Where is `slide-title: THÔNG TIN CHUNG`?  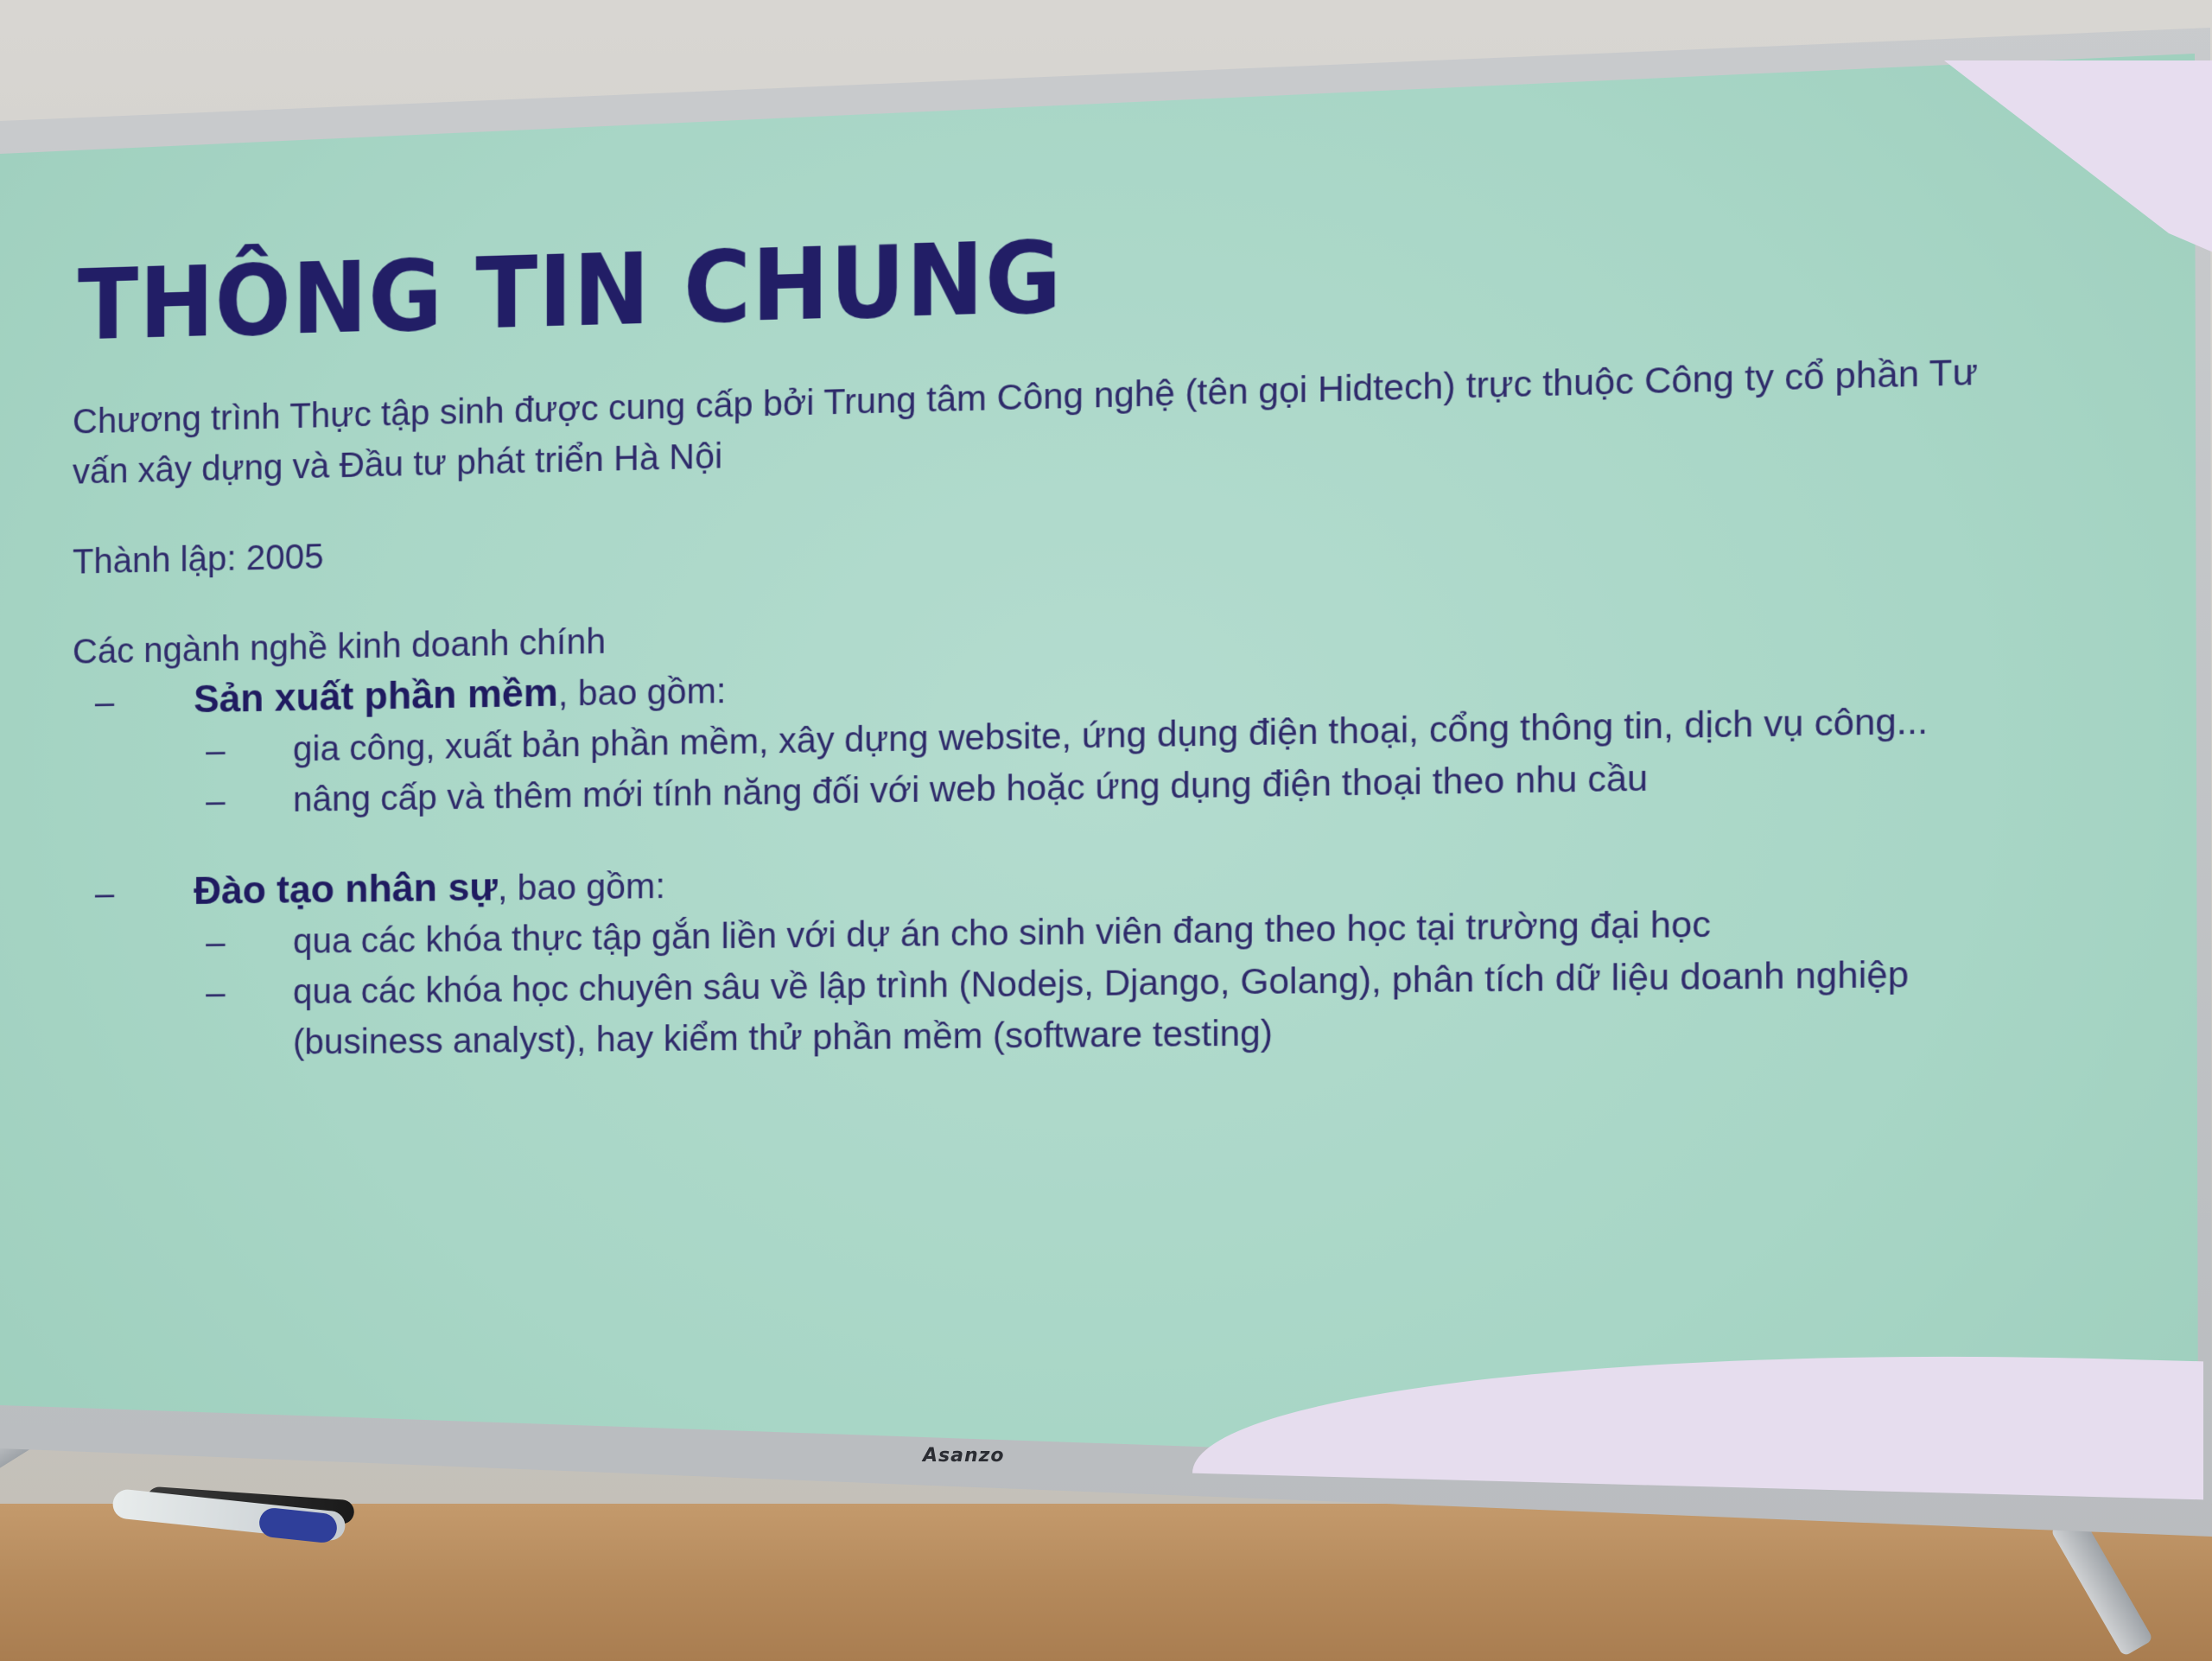
slide-title: THÔNG TIN CHUNG is located at coordinates (570, 291).